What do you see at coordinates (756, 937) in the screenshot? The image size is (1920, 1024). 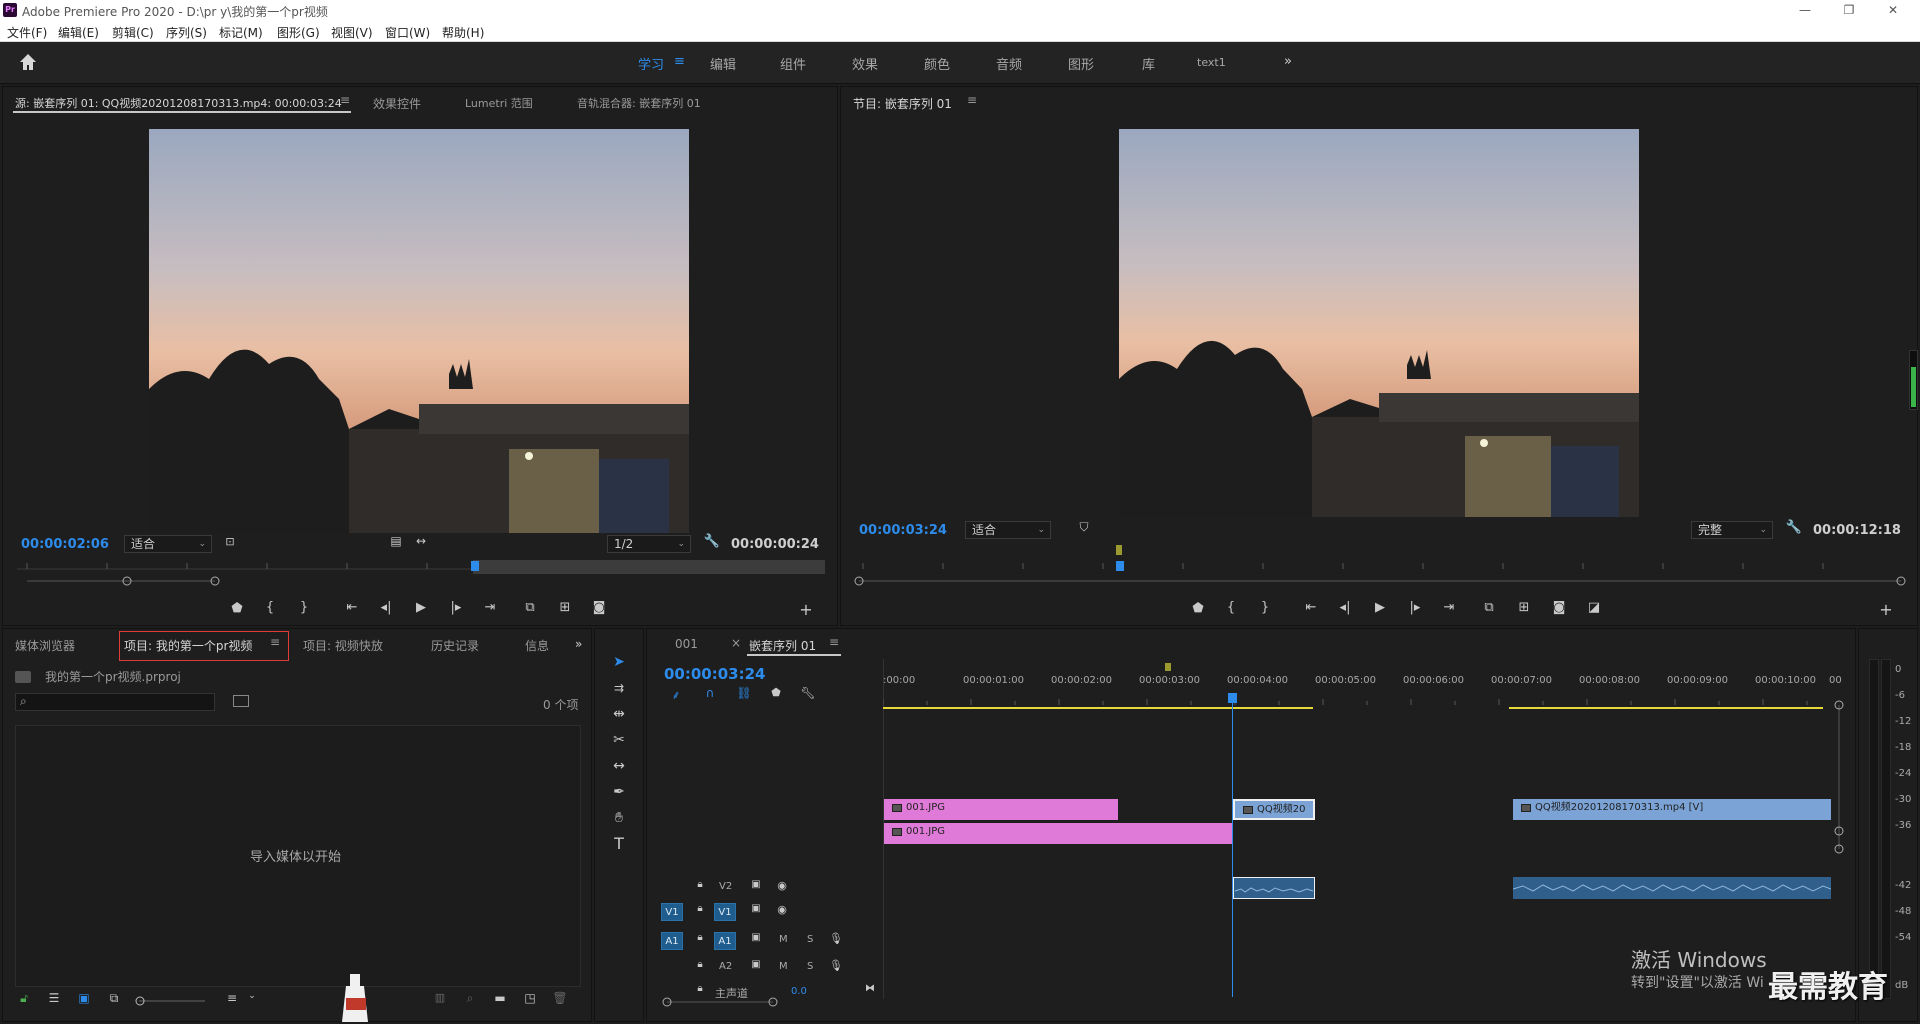 I see `sync-lock-a1-icon: ▣` at bounding box center [756, 937].